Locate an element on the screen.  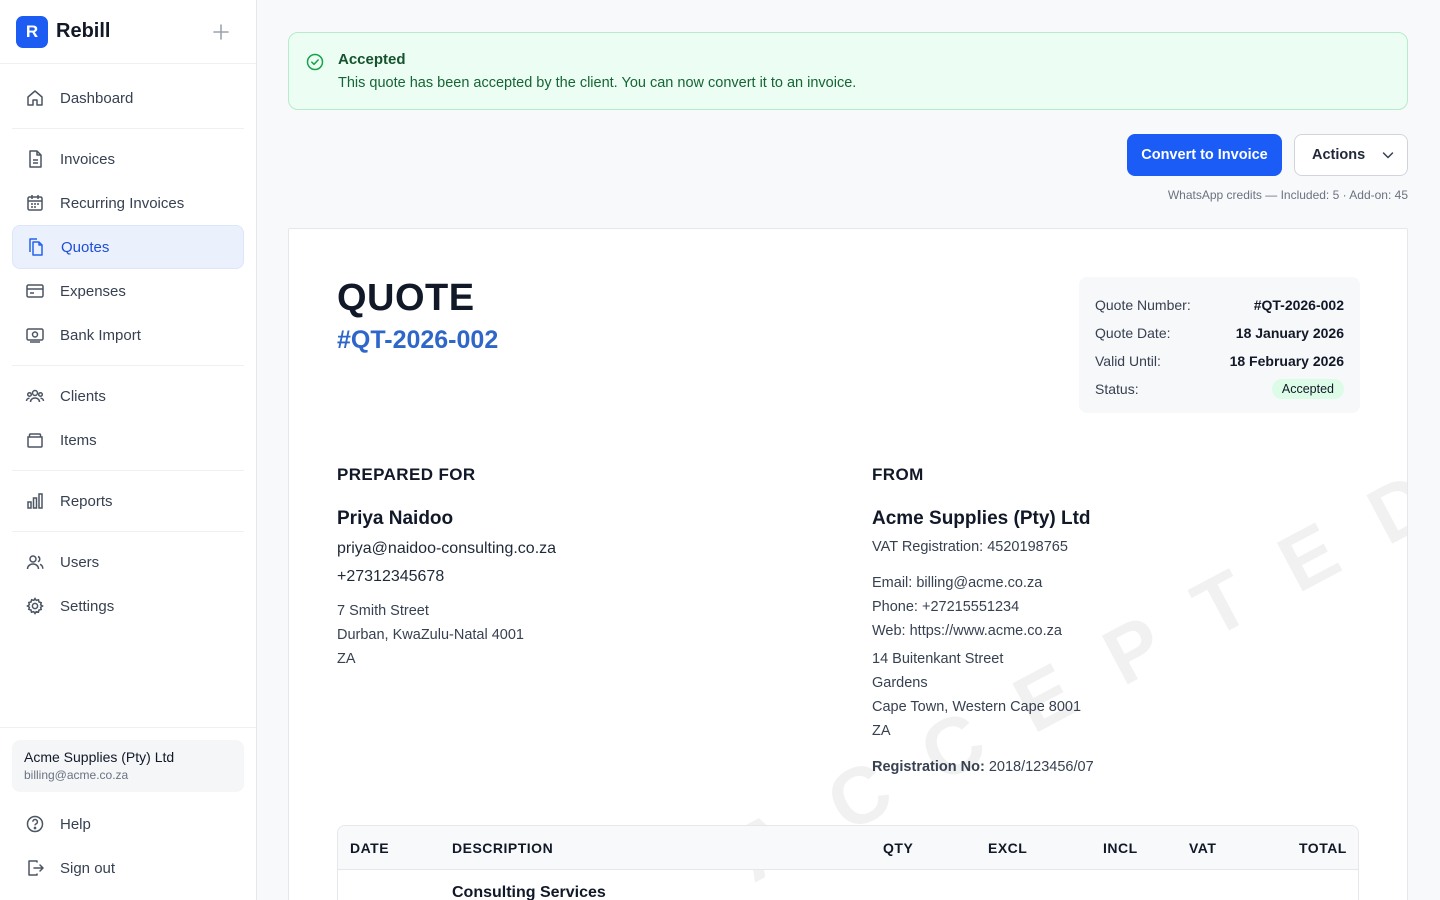
sidebar-item-label: Quotes is located at coordinates (85, 247).